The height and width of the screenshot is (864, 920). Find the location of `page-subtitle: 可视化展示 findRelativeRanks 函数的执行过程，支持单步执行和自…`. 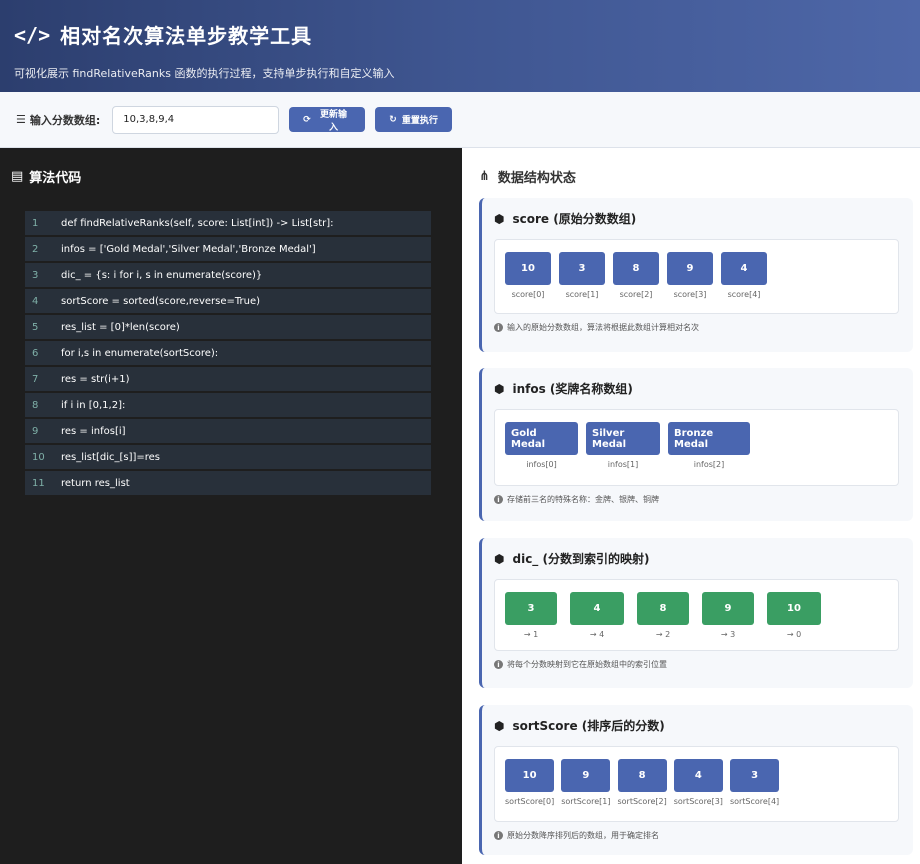

page-subtitle: 可视化展示 findRelativeRanks 函数的执行过程，支持单步执行和自… is located at coordinates (204, 73).